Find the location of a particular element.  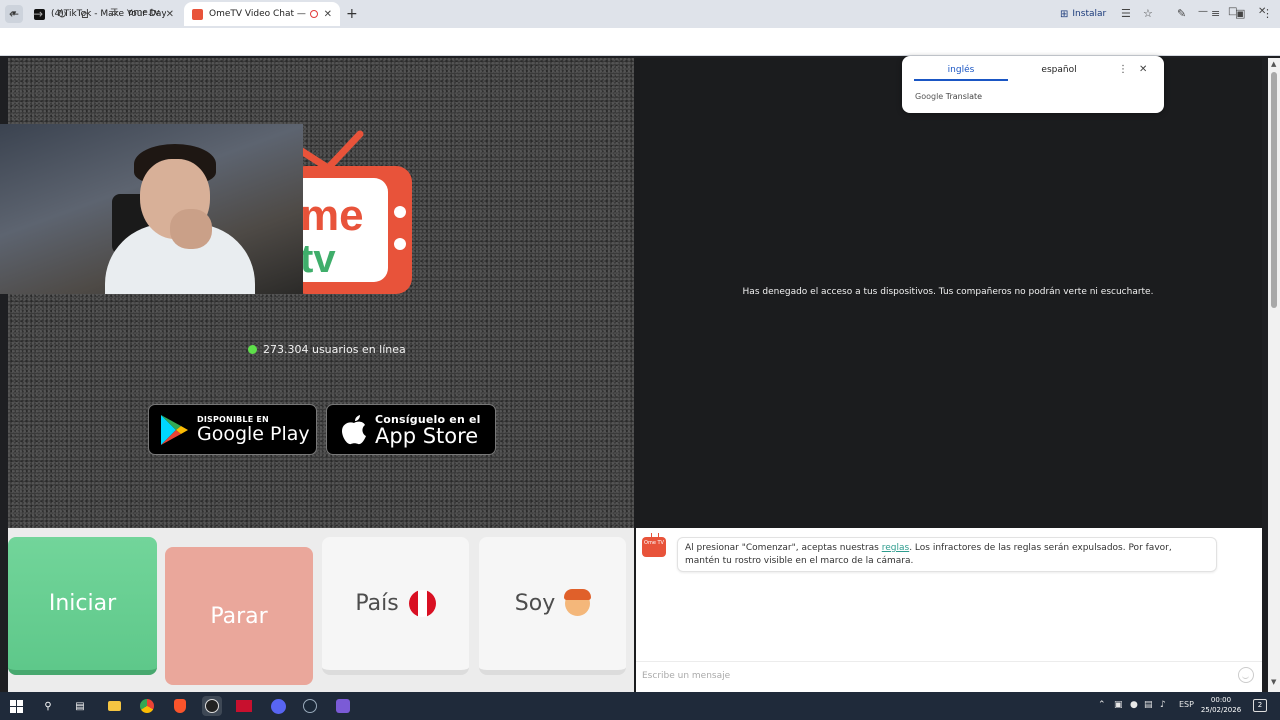

file-explorer-icon is located at coordinates (114, 706).